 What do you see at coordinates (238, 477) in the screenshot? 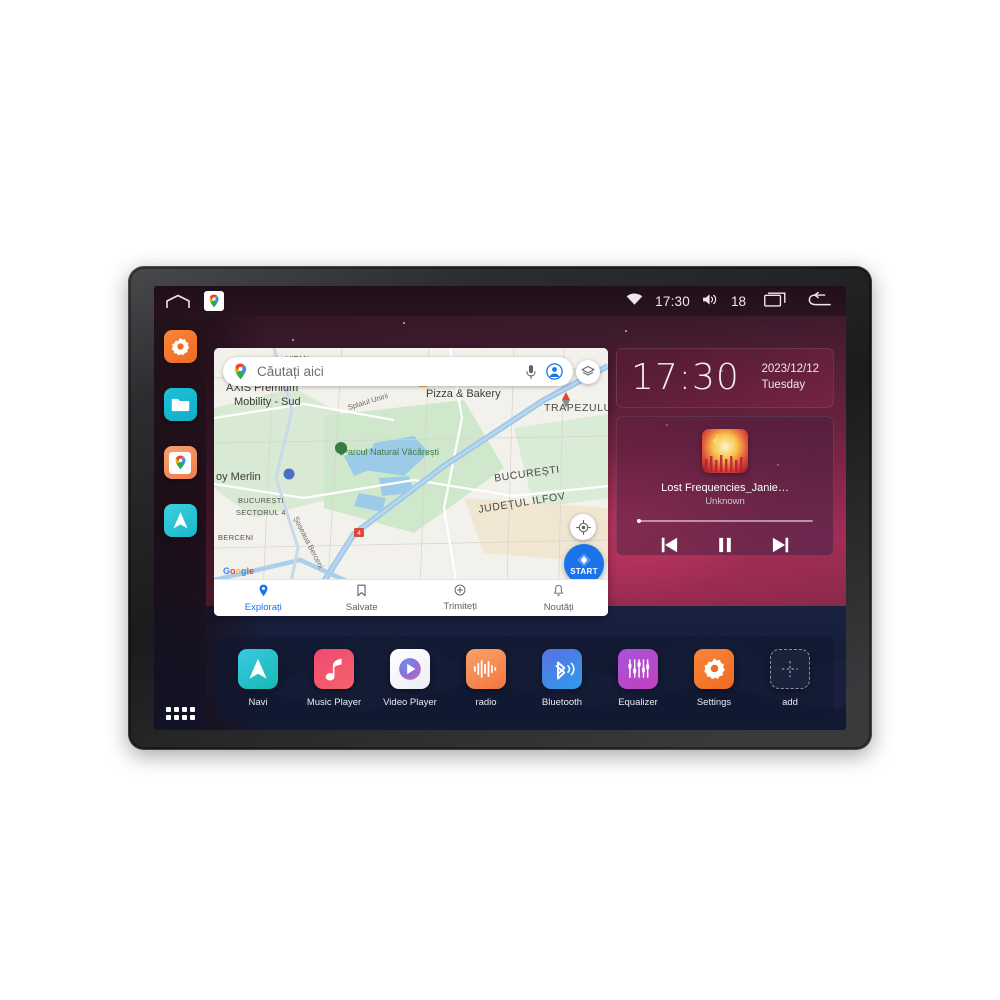
I see `map-label: oy Merlin` at bounding box center [238, 477].